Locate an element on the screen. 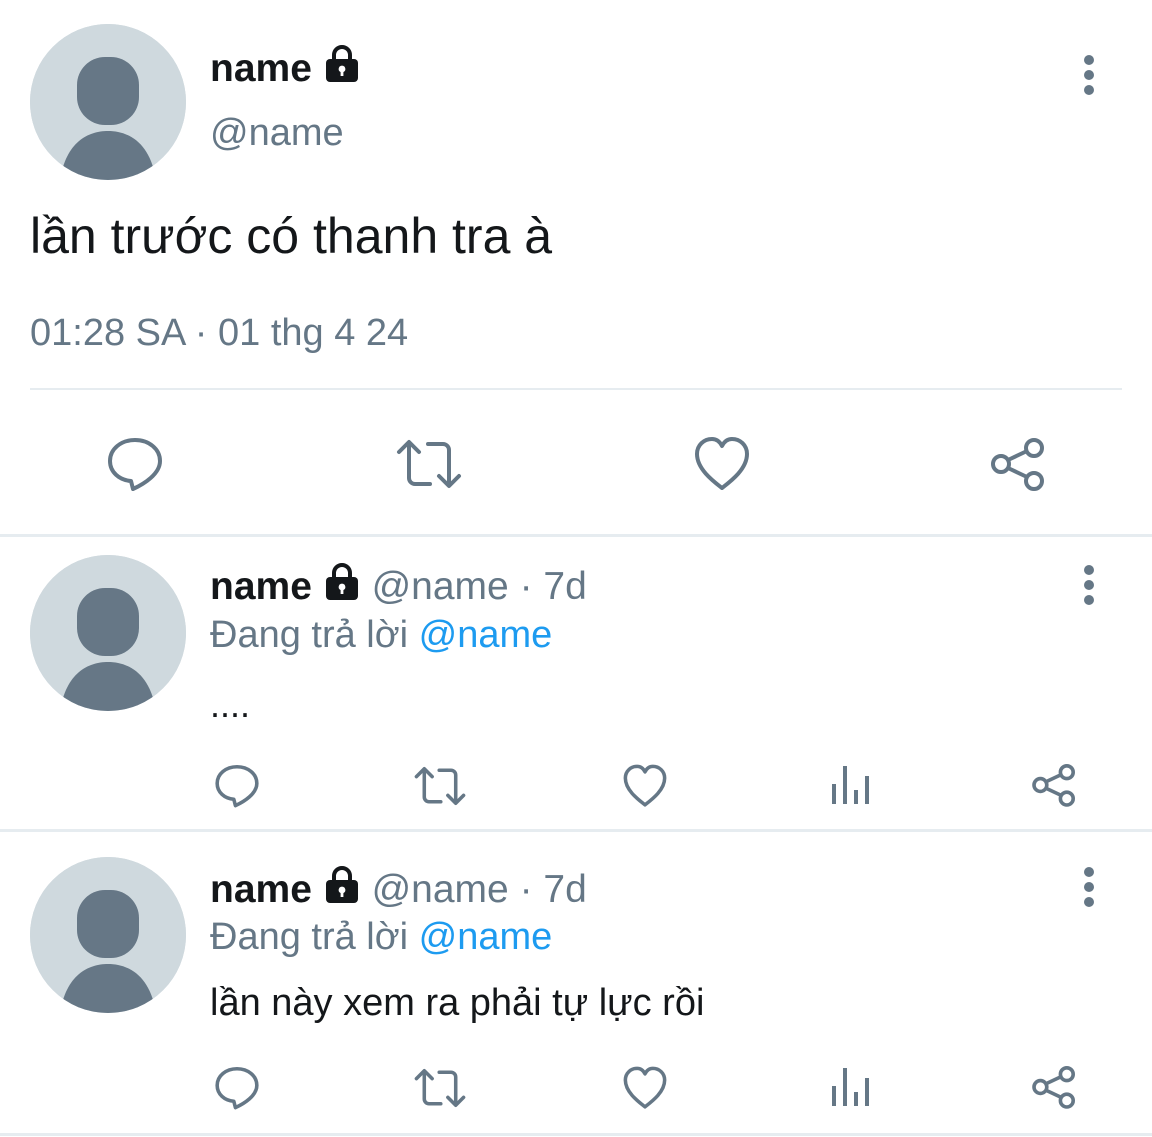 This screenshot has height=1137, width=1152. tweet-text: lần này xem ra phải tự lực rồi is located at coordinates (457, 1003).